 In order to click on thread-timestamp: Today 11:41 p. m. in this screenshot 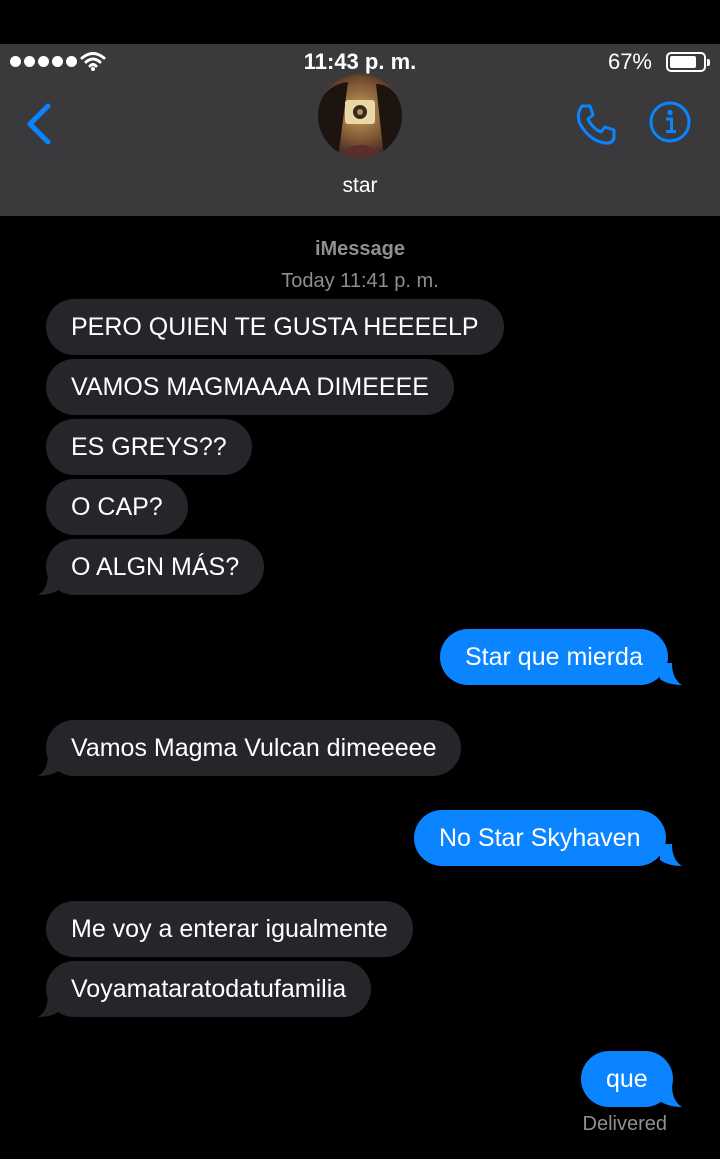, I will do `click(360, 281)`.